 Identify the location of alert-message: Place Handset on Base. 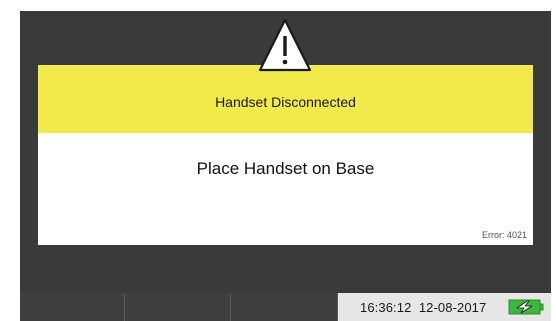
(285, 168).